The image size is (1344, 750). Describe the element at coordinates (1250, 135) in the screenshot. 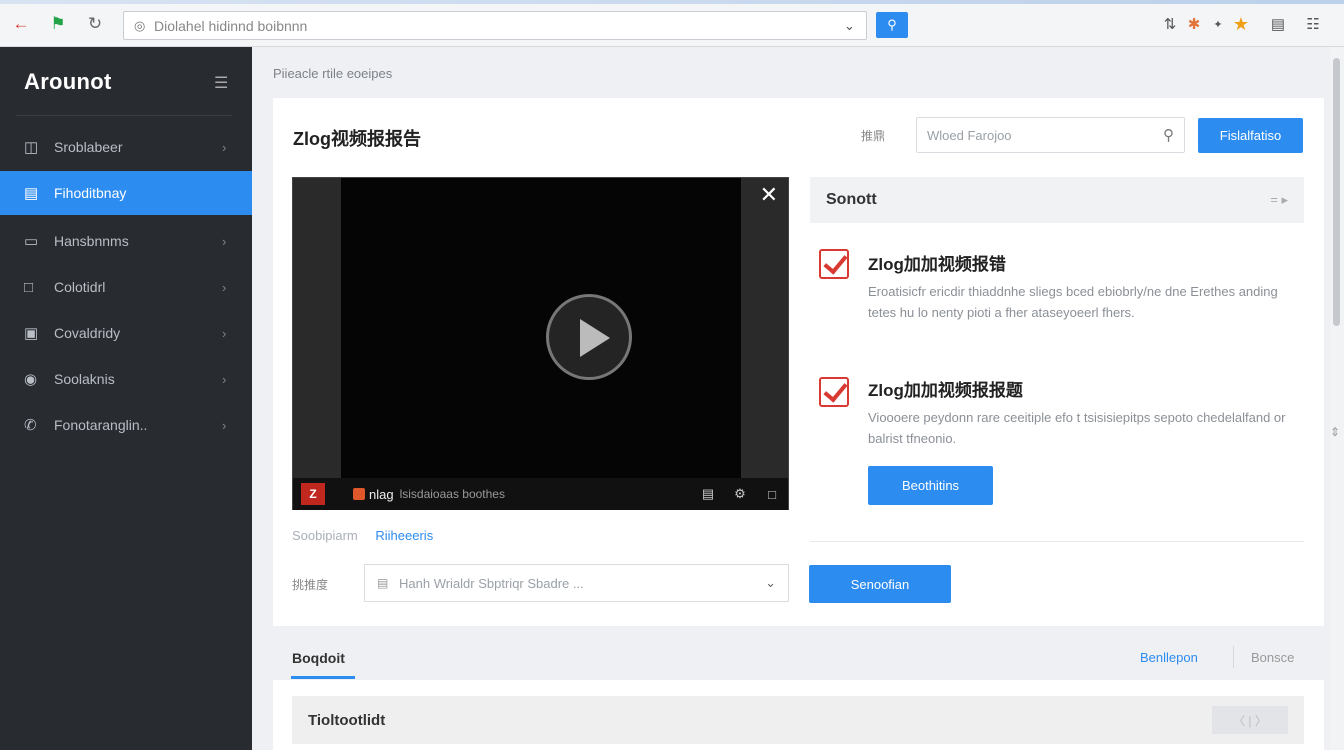

I see `header-action-button: Fislalfatiso` at that location.